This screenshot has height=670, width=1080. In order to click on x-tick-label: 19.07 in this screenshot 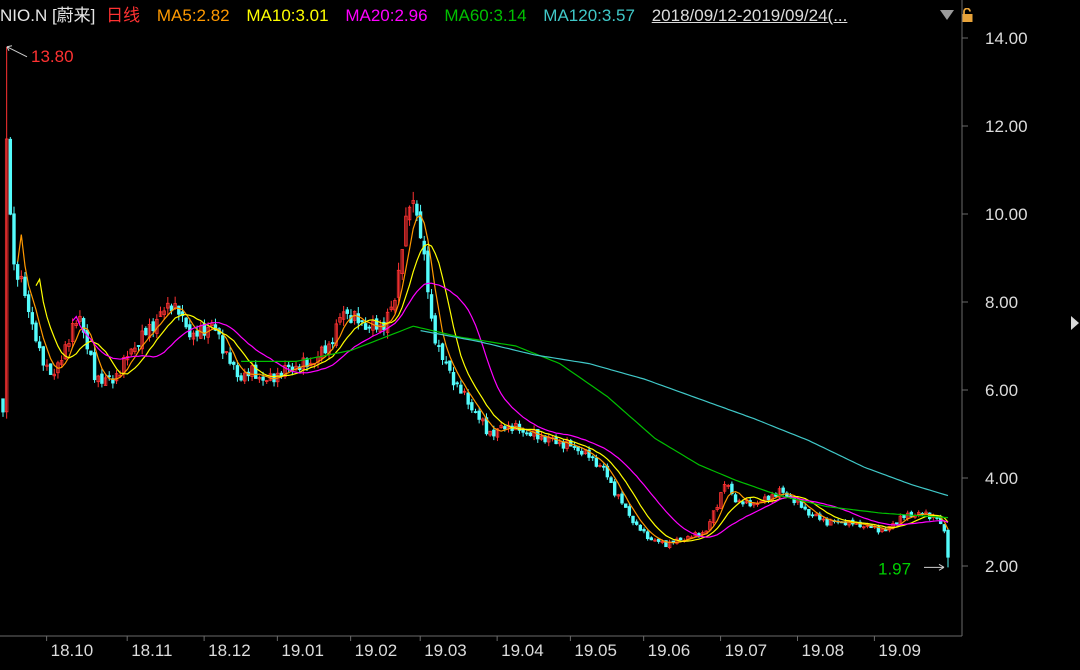, I will do `click(746, 650)`.